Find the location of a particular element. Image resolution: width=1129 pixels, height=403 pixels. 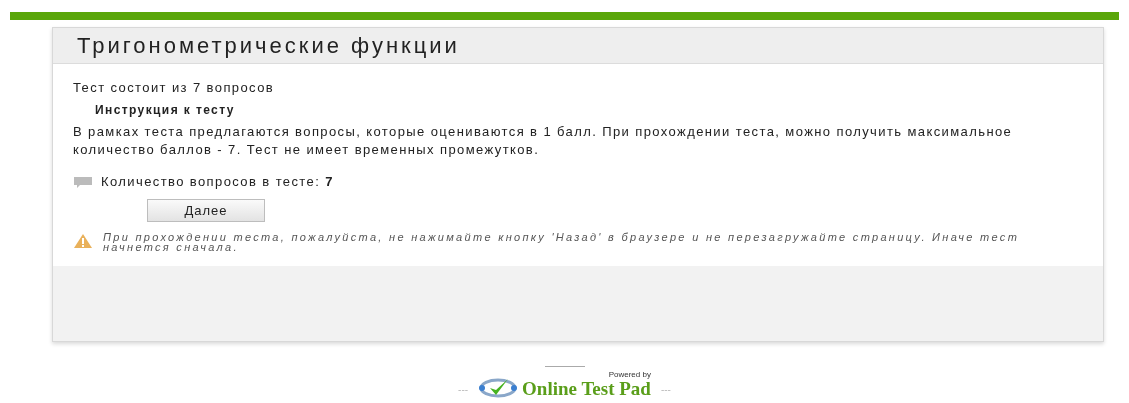

brand-name: Online Test Pad is located at coordinates (586, 389).